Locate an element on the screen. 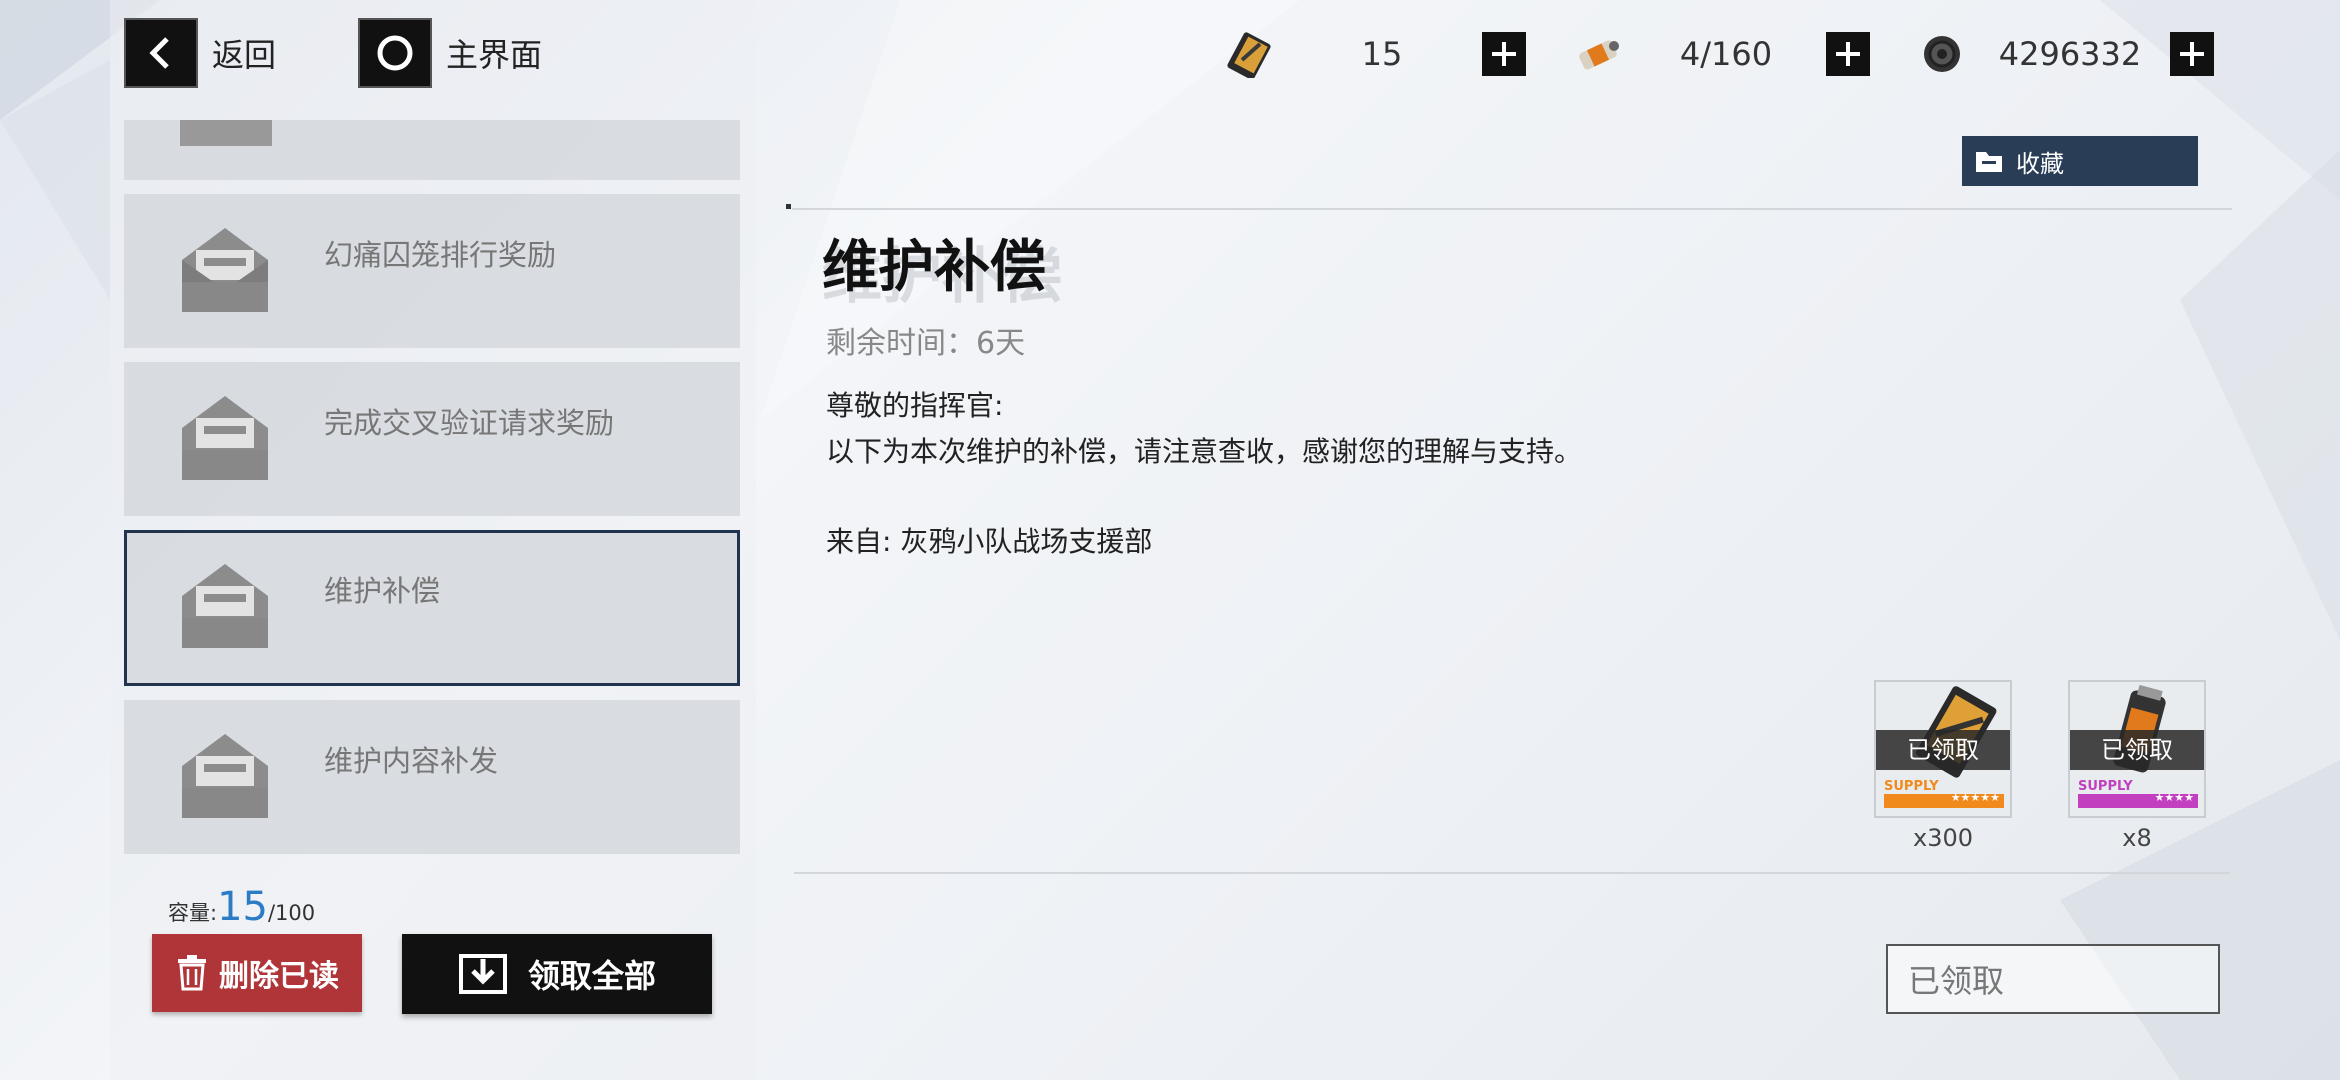 Image resolution: width=2340 pixels, height=1080 pixels. resource-battery: 4/160 is located at coordinates (1720, 54).